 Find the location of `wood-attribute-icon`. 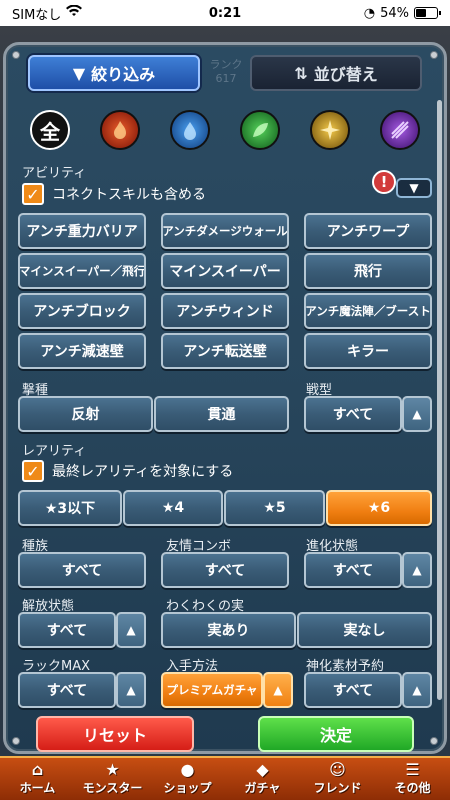

wood-attribute-icon is located at coordinates (260, 130).